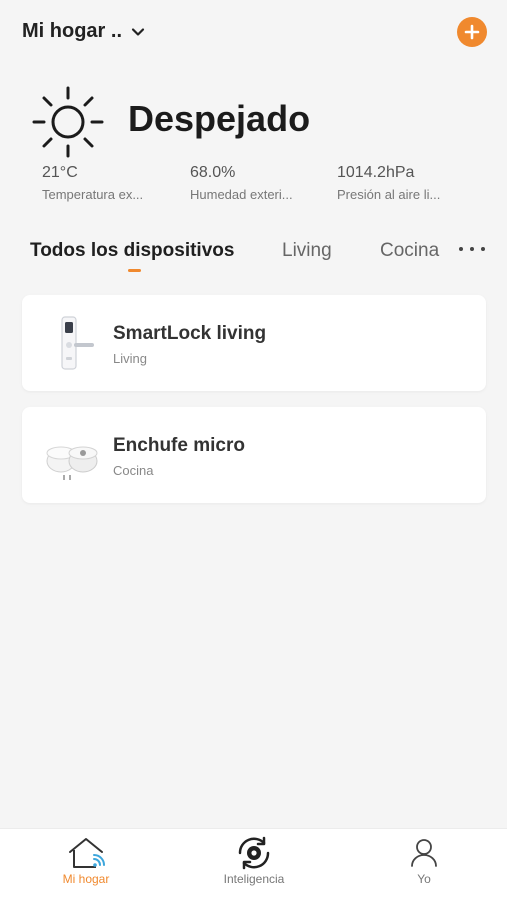  Describe the element at coordinates (86, 879) in the screenshot. I see `tab-label: Mi hogar` at that location.